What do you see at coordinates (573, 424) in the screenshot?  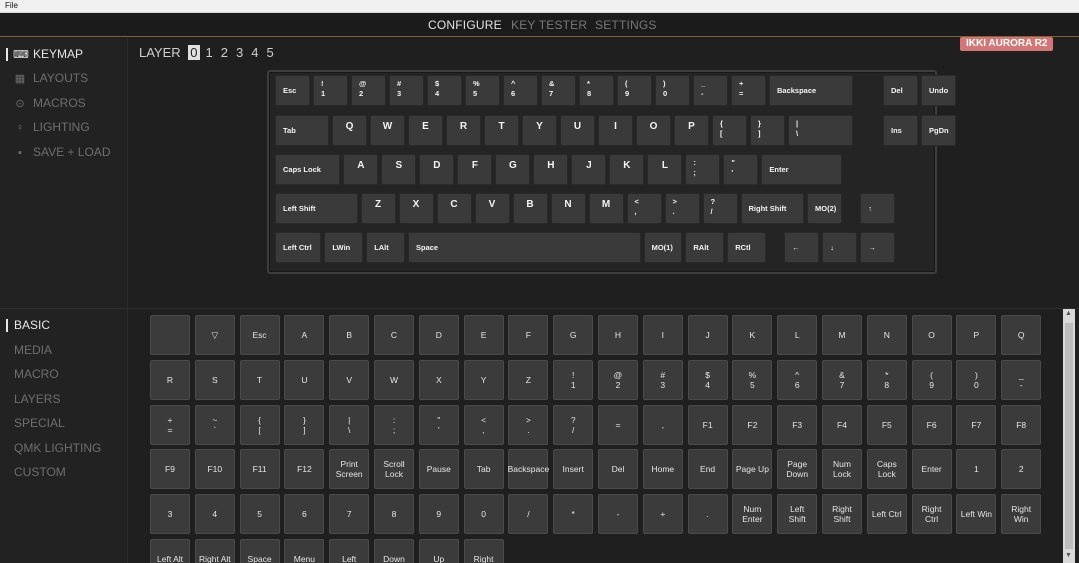 I see `keycode-button: ? /` at bounding box center [573, 424].